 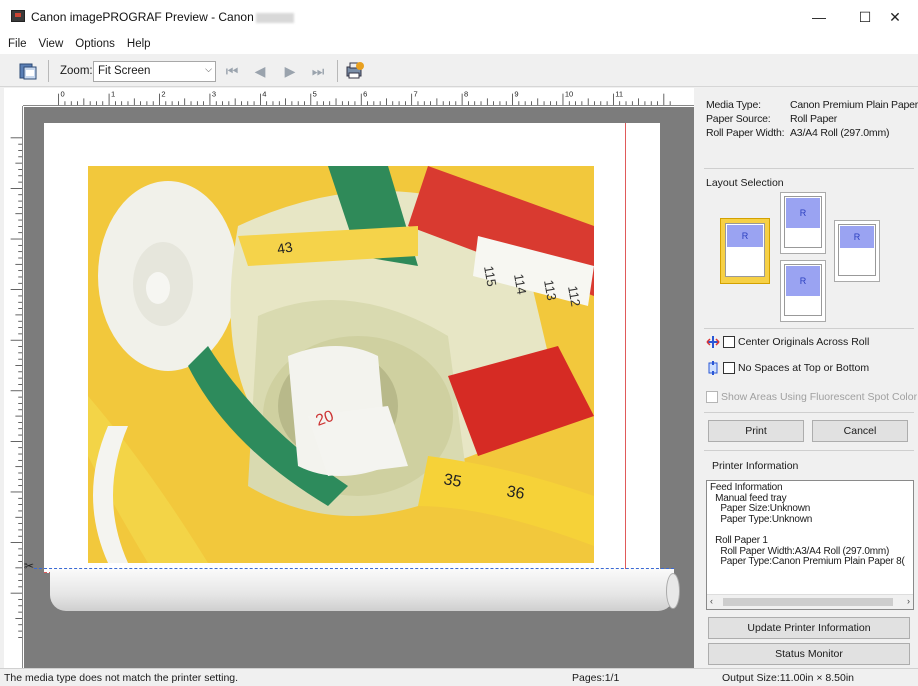 What do you see at coordinates (729, 368) in the screenshot?
I see `no-spaces-checkbox` at bounding box center [729, 368].